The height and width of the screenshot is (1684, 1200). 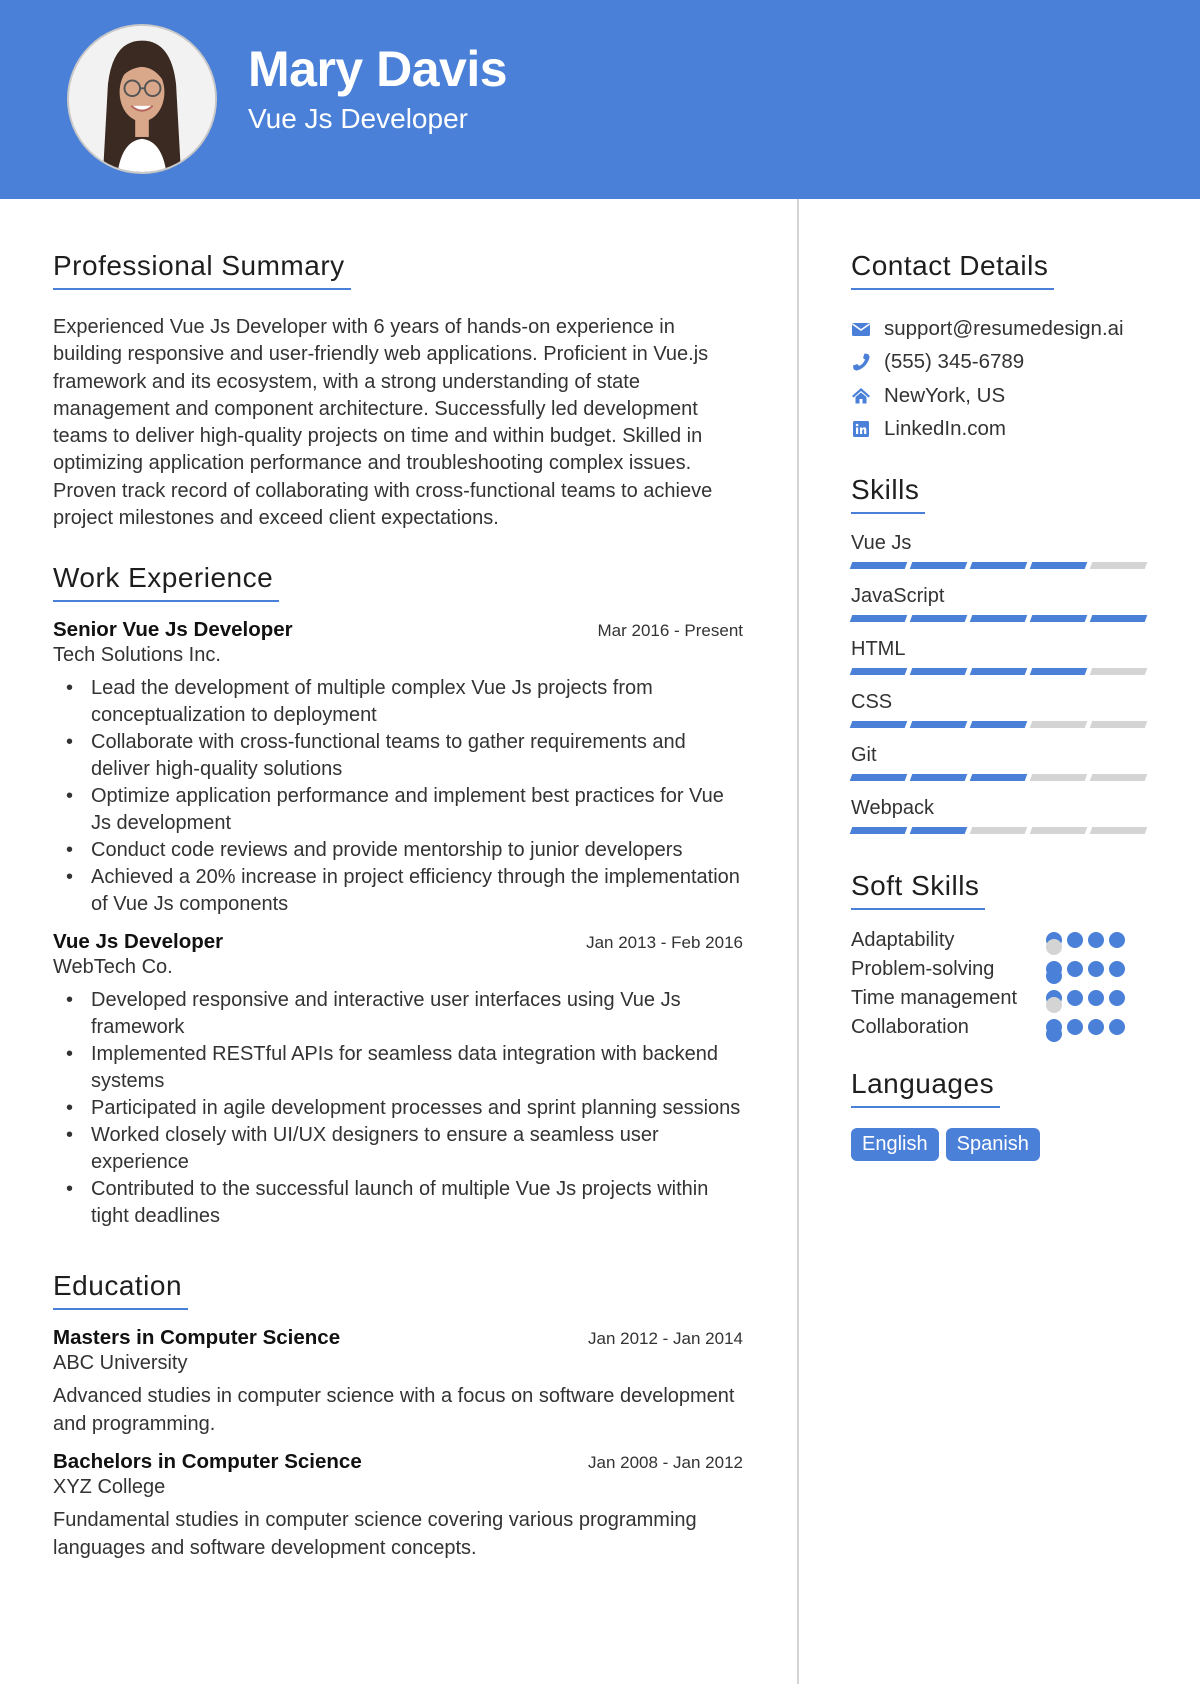 What do you see at coordinates (878, 649) in the screenshot?
I see `skill-name: HTML` at bounding box center [878, 649].